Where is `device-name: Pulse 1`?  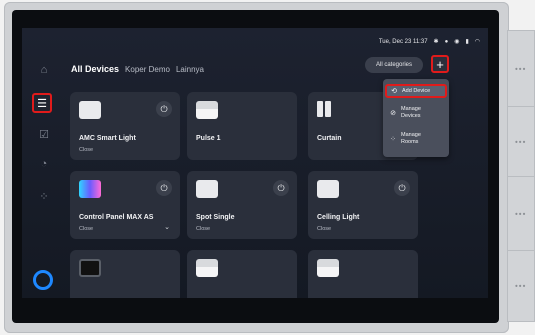 device-name: Pulse 1 is located at coordinates (208, 138).